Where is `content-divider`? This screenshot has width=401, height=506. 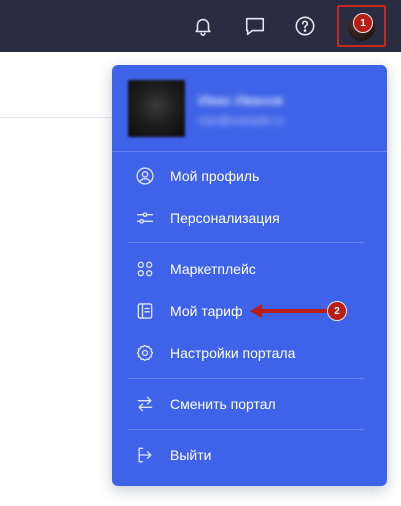
content-divider is located at coordinates (56, 117).